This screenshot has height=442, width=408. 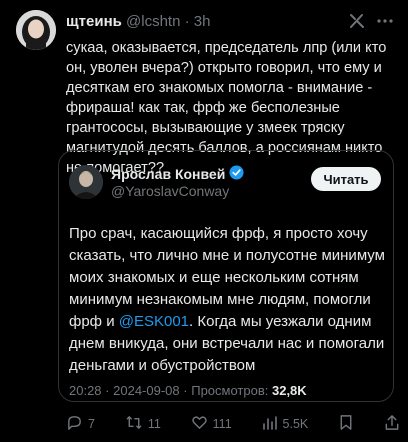 I want to click on views-total: 5.5K, so click(x=295, y=424).